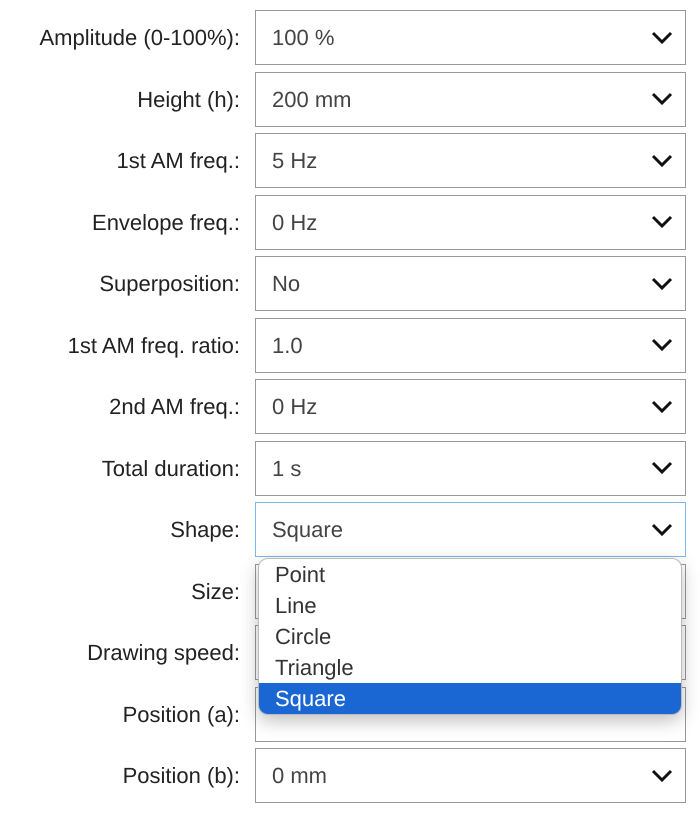 This screenshot has width=700, height=819. I want to click on field-label: Drawing speed:, so click(163, 653).